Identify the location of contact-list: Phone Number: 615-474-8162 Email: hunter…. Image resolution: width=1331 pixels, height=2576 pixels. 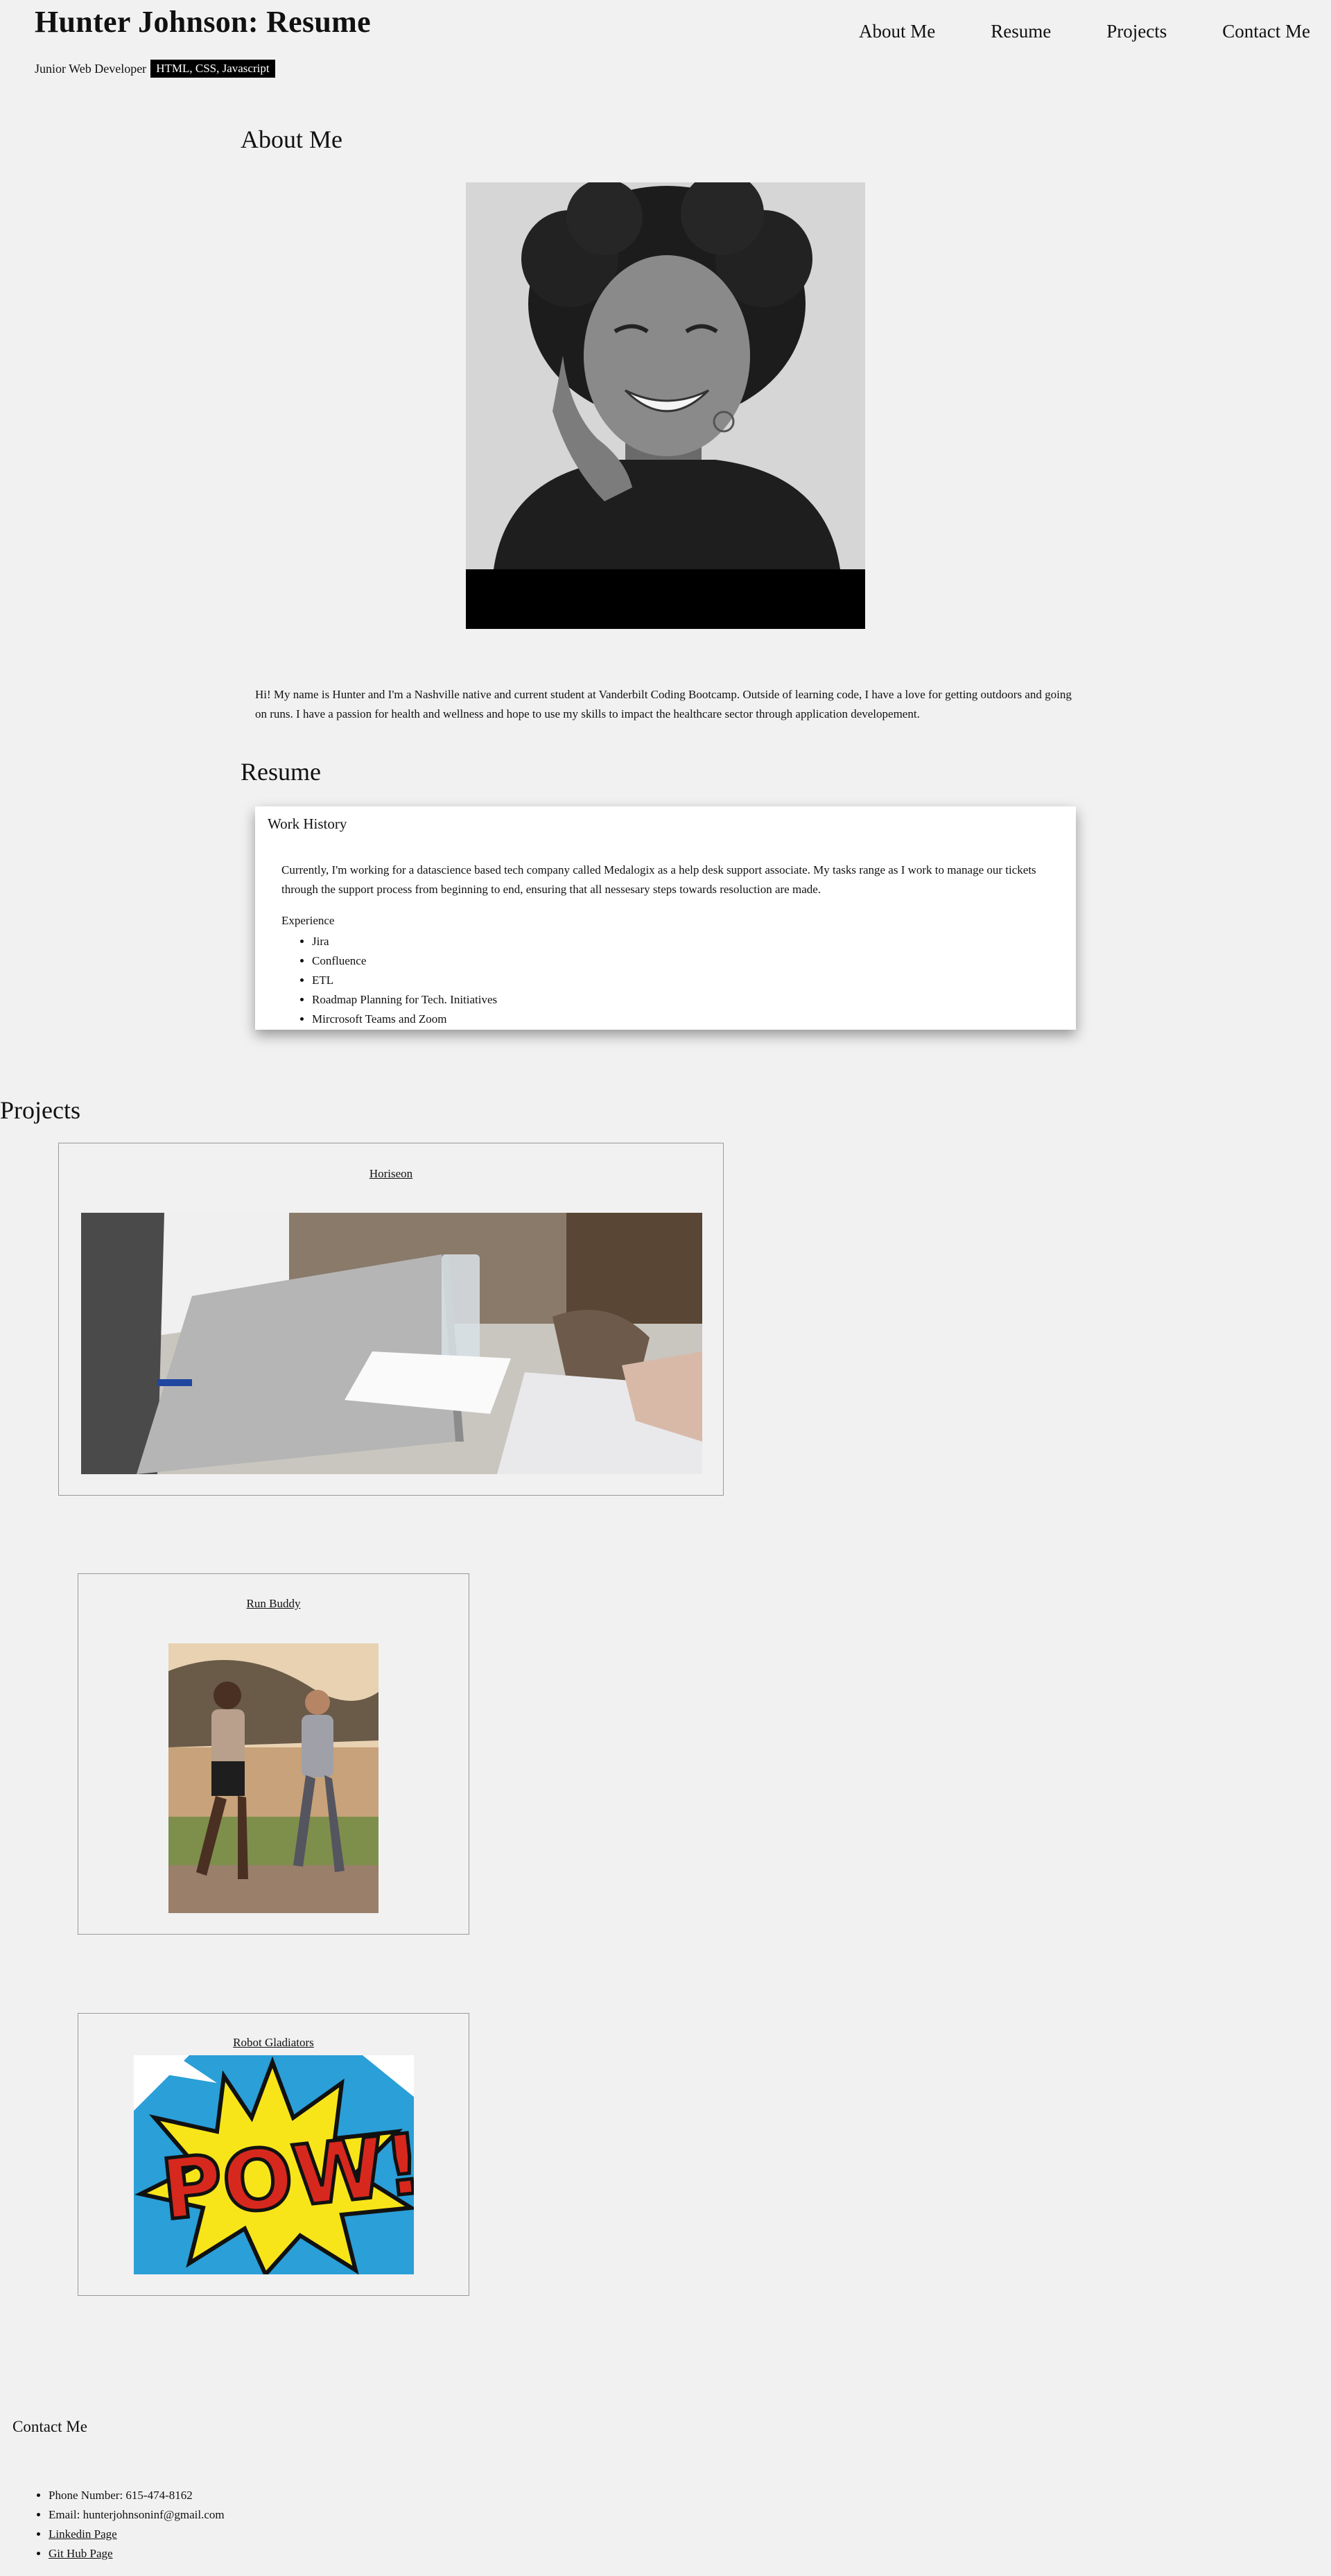
(129, 2525).